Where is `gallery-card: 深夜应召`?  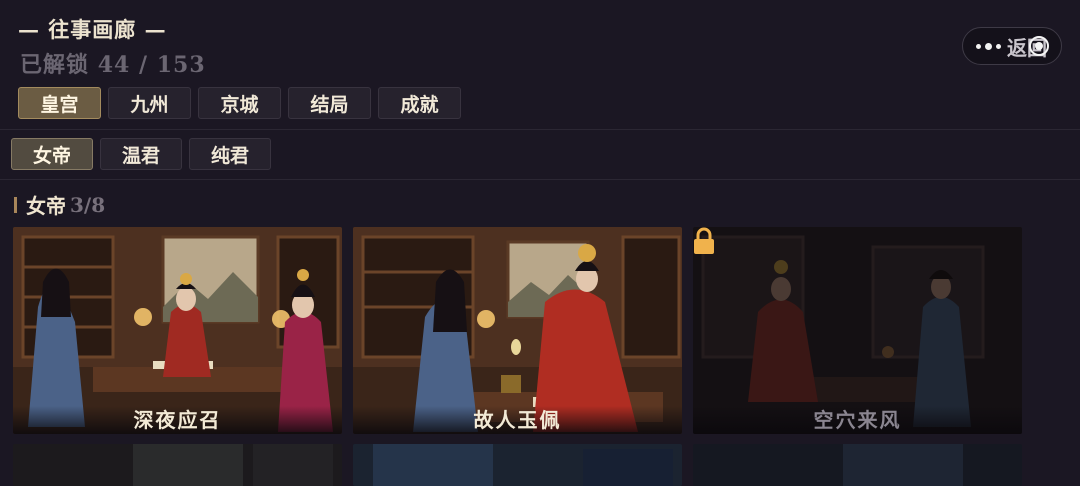 gallery-card: 深夜应召 is located at coordinates (177, 330).